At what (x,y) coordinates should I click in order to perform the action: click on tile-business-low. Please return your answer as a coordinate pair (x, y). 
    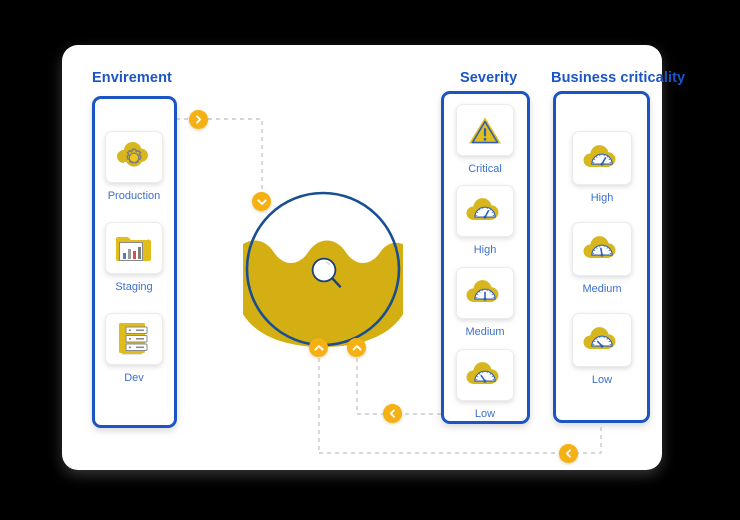
    Looking at the image, I should click on (602, 340).